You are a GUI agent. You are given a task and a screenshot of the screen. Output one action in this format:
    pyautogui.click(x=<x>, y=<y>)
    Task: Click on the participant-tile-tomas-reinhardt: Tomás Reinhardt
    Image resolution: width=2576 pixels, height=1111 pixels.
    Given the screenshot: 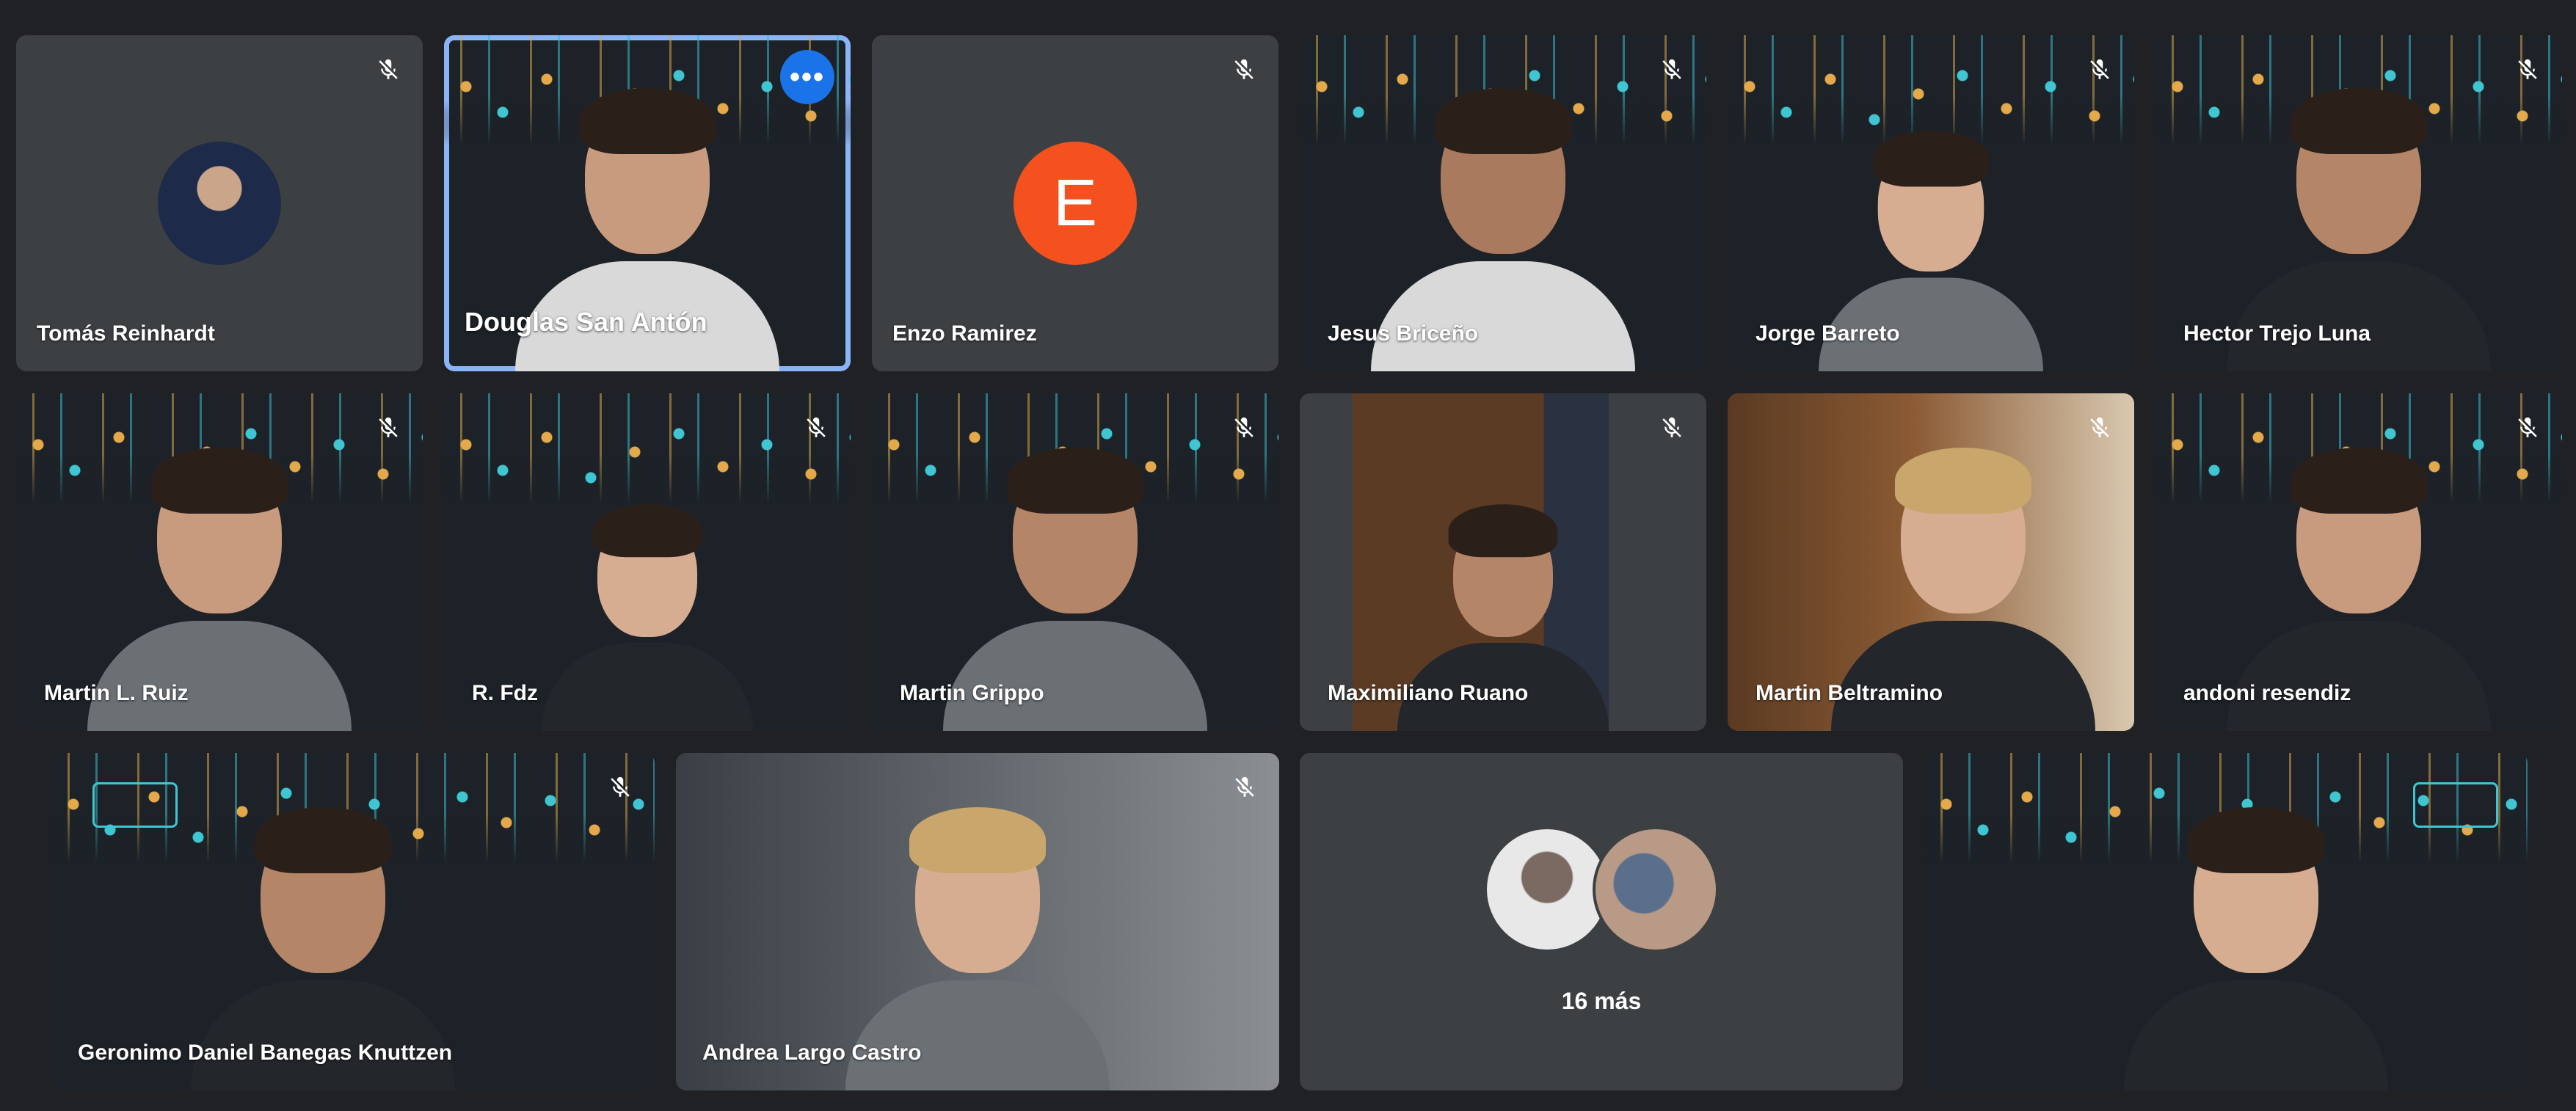 What is the action you would take?
    pyautogui.click(x=219, y=203)
    